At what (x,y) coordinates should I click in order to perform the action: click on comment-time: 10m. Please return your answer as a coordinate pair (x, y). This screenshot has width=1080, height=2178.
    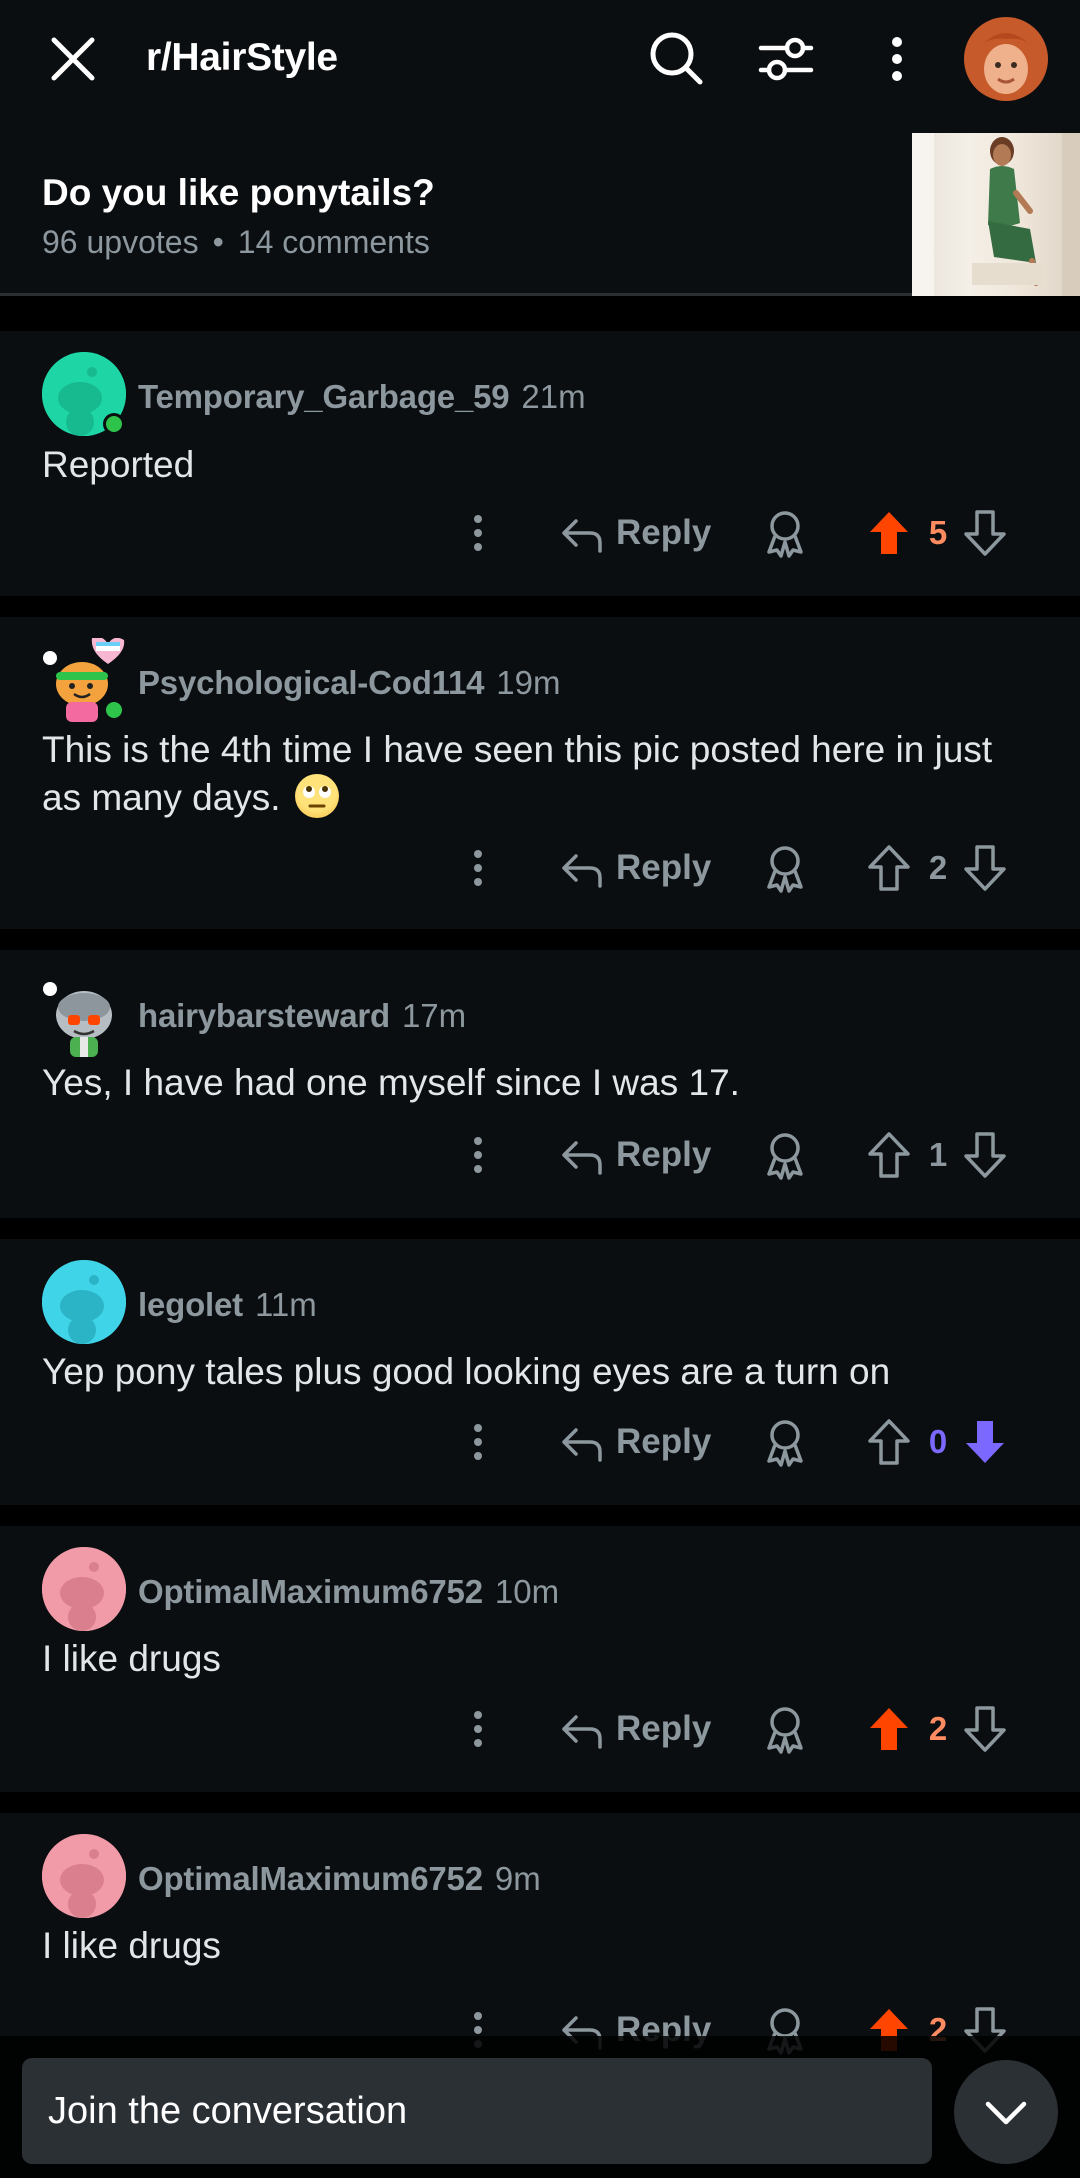
    Looking at the image, I should click on (527, 1591).